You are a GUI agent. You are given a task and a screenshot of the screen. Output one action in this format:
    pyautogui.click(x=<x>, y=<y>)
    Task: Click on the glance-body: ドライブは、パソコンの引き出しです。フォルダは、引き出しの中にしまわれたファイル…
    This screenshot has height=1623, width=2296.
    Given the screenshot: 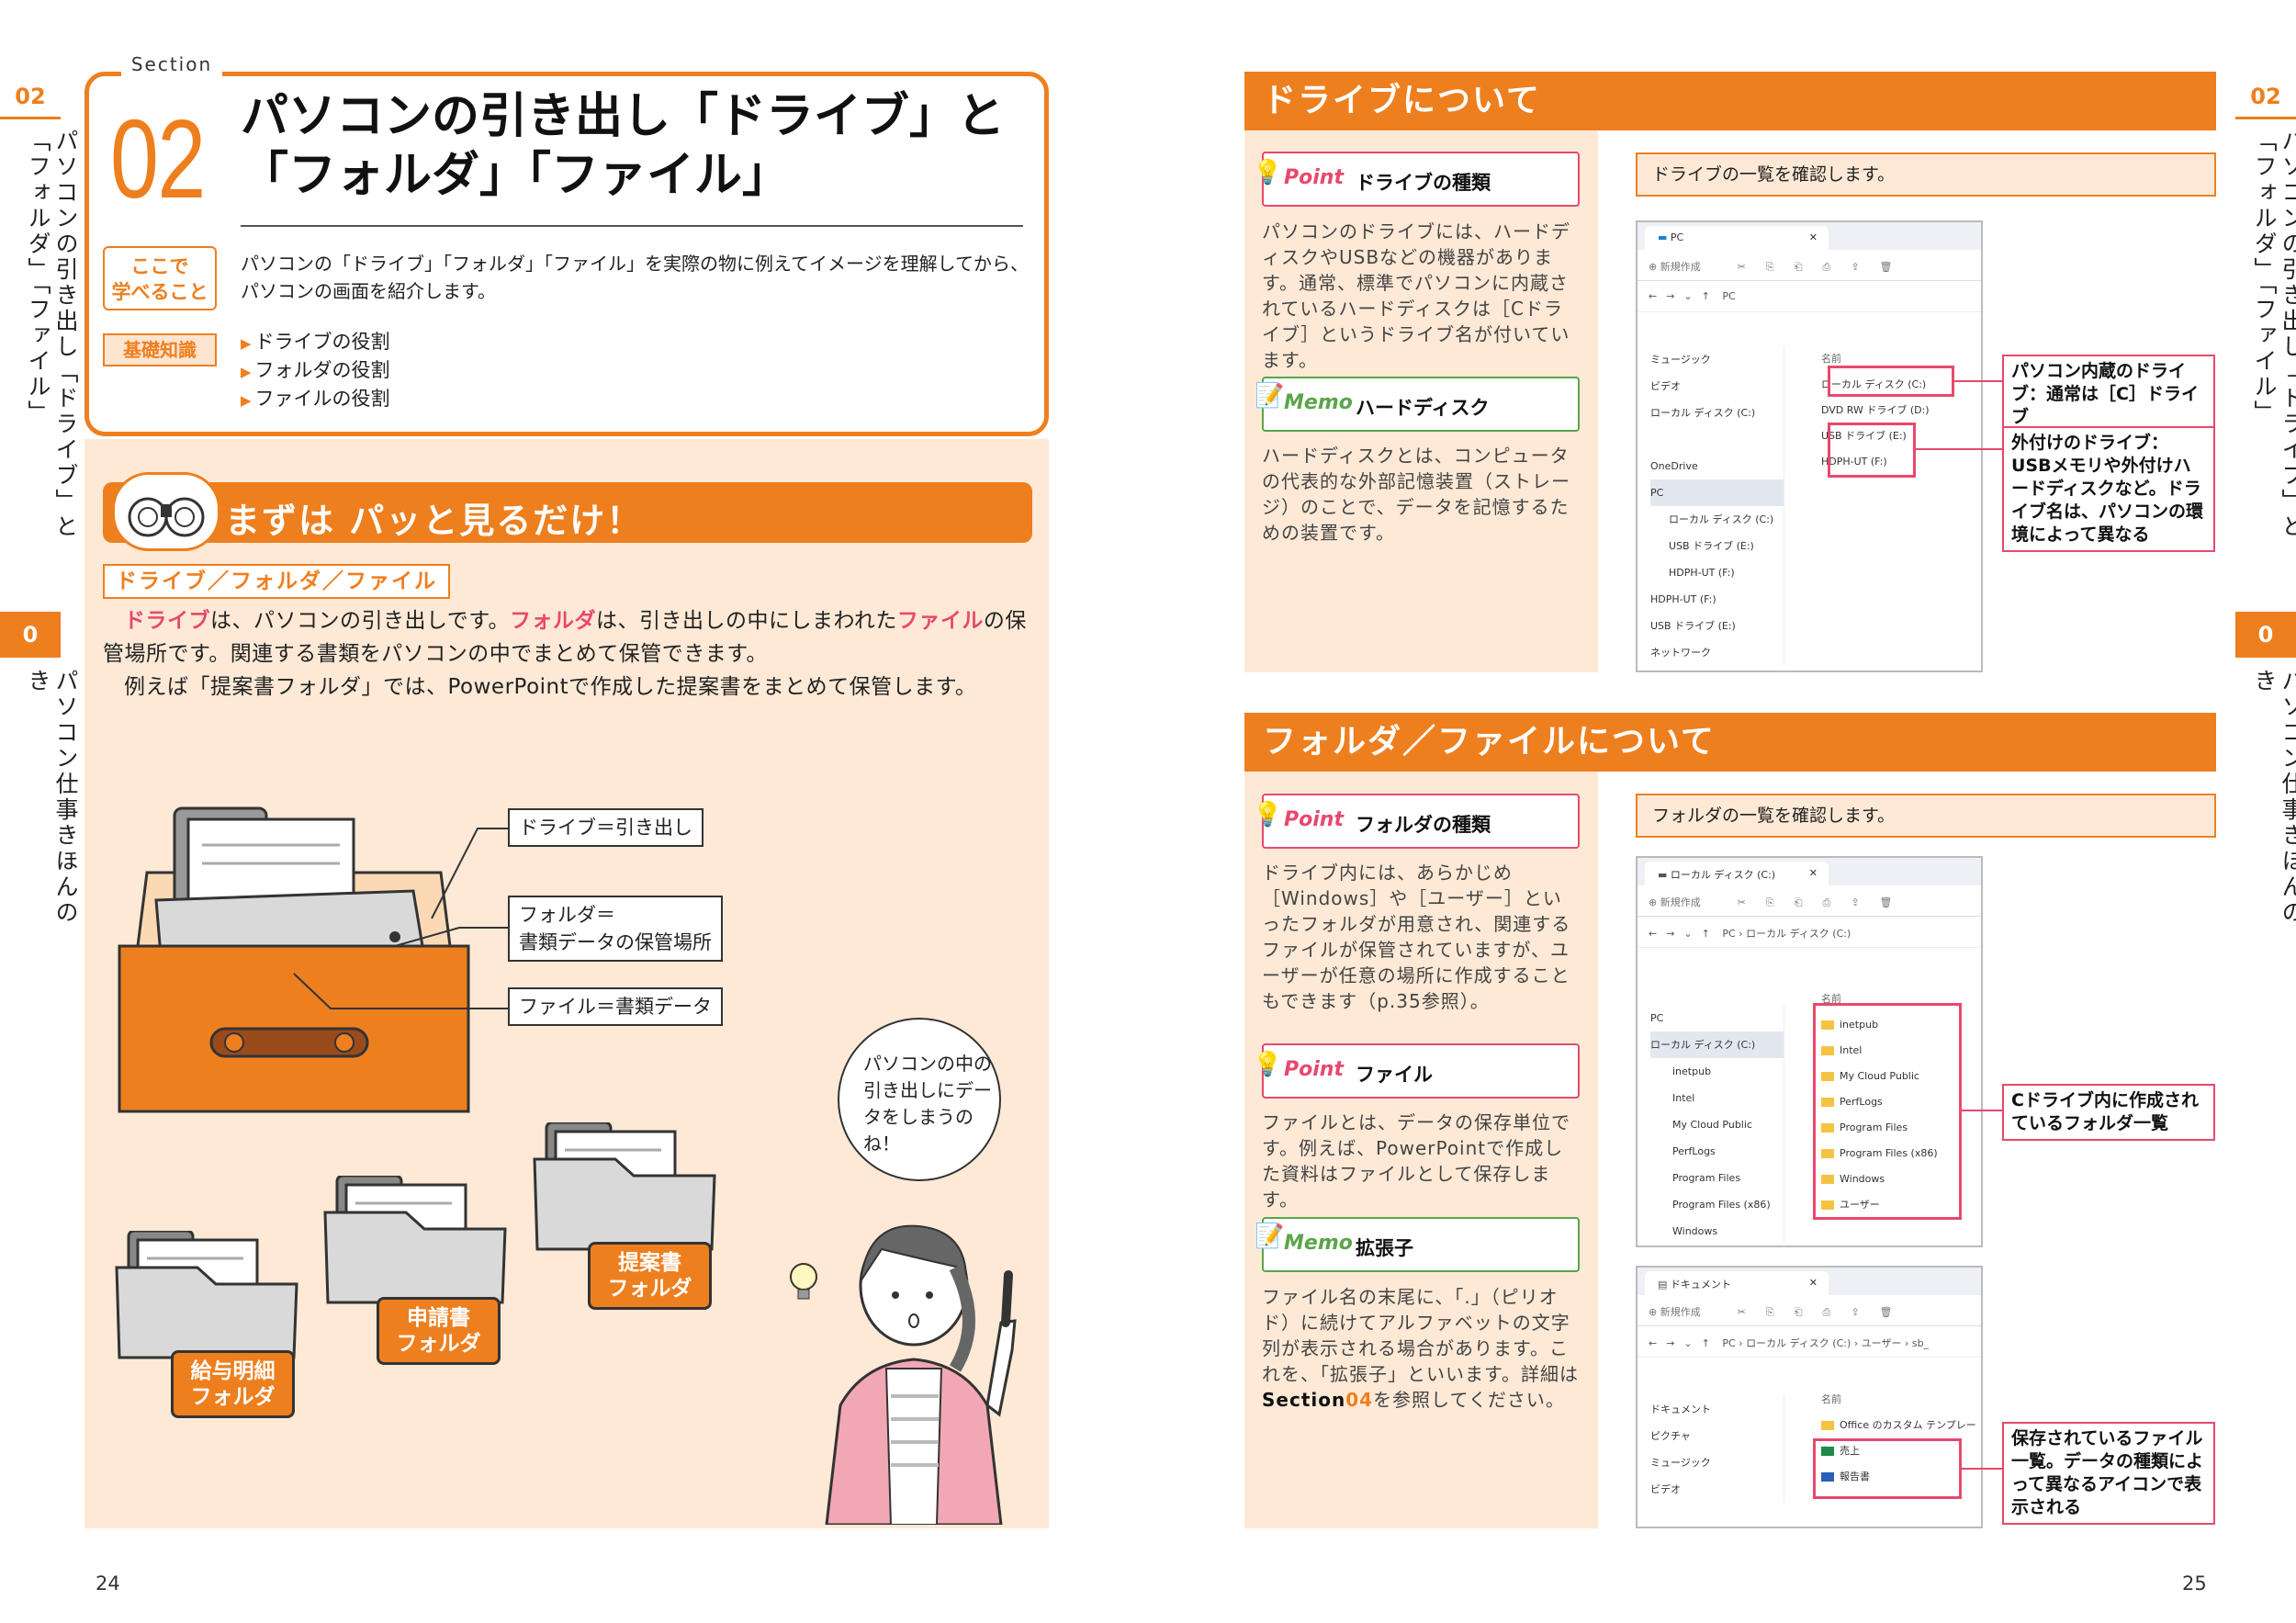 What is the action you would take?
    pyautogui.click(x=571, y=654)
    